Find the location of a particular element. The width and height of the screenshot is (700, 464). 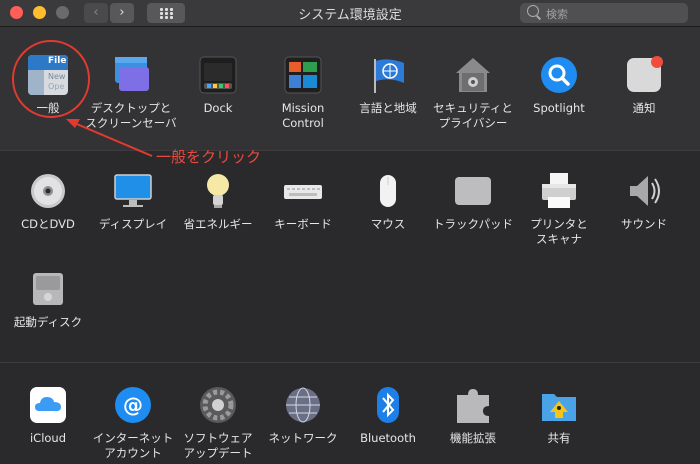

show-all-button is located at coordinates (166, 13).